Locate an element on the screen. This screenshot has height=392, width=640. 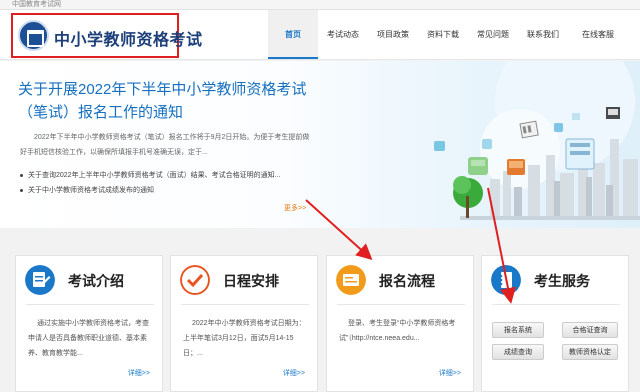
nav-faq: 常见问题 is located at coordinates (493, 34).